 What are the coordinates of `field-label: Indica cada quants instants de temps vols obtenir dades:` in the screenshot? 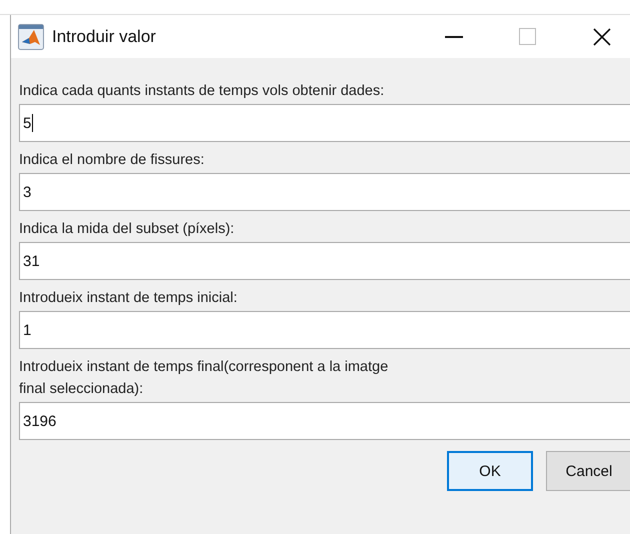 It's located at (202, 91).